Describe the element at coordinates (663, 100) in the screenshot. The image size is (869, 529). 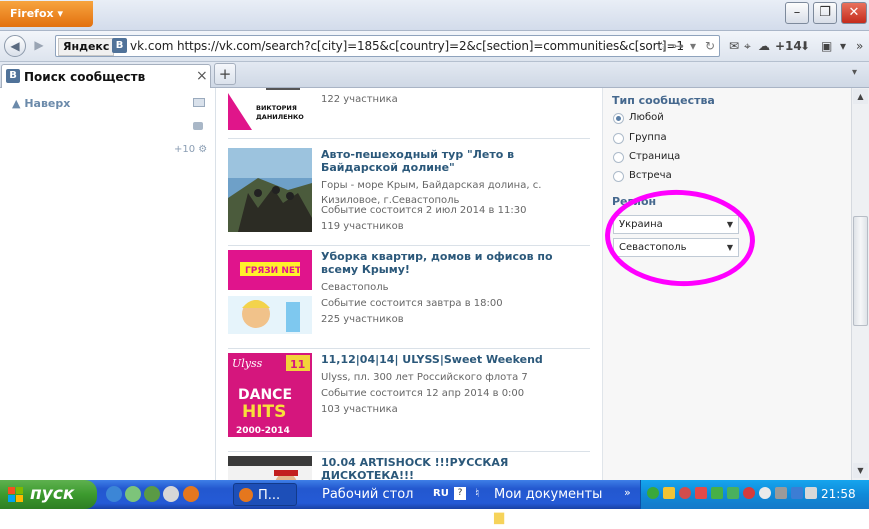
I see `community-type-heading: Тип сообщества` at that location.